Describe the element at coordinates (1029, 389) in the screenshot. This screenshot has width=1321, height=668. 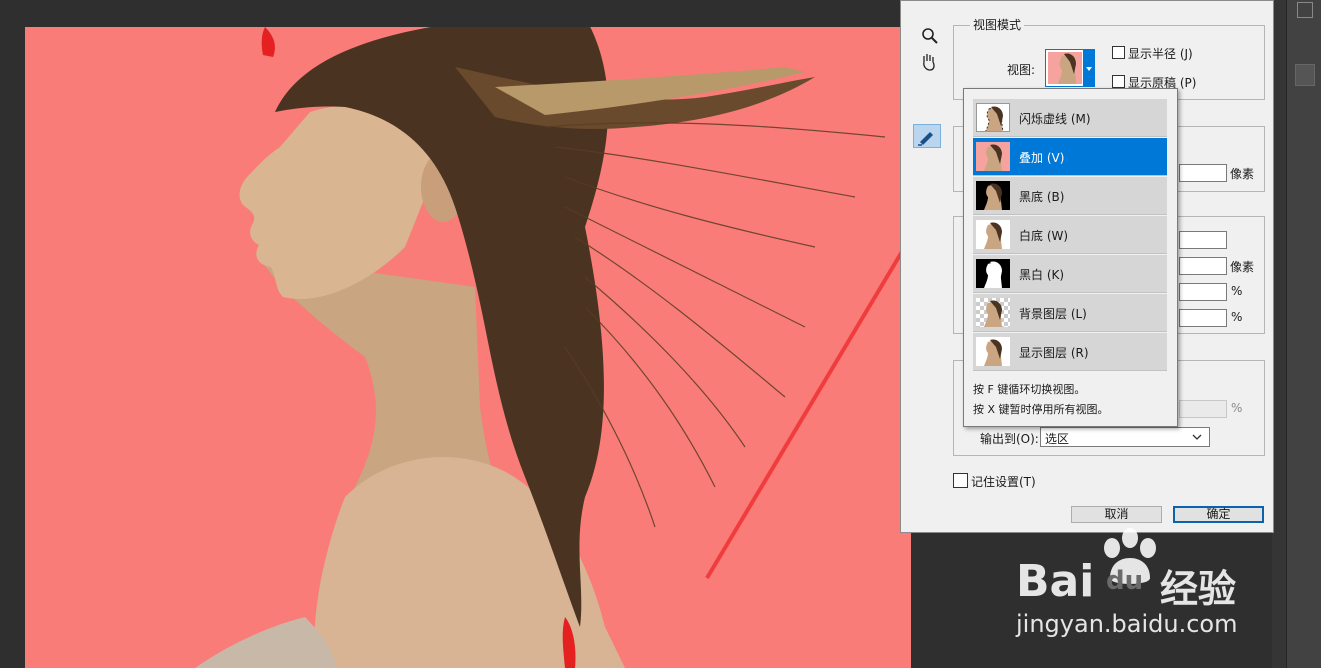
I see `view-hint-cycle: 按 F 键循环切换视图。` at that location.